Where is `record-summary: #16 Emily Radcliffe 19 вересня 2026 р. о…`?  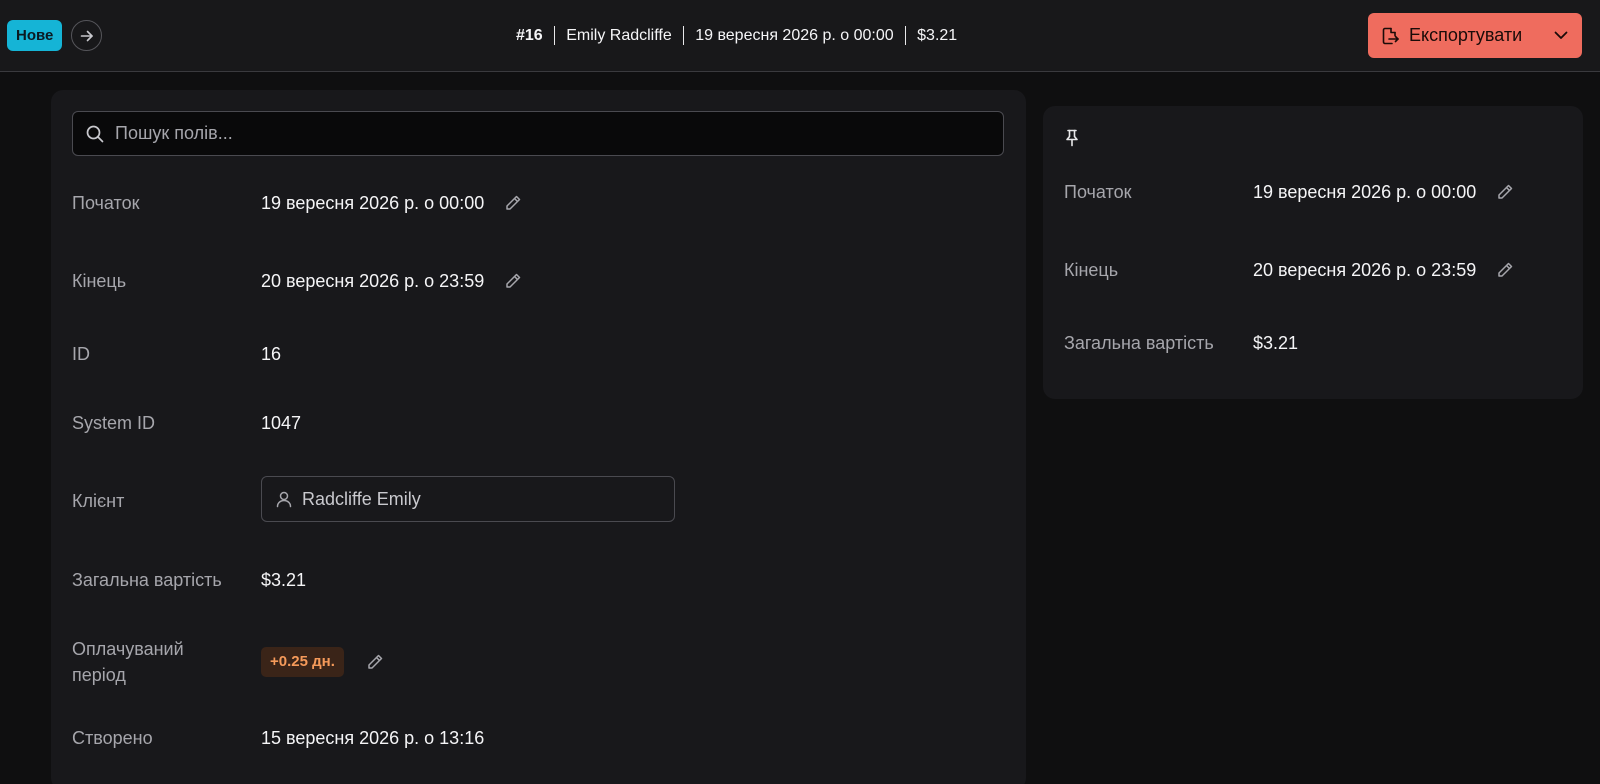 record-summary: #16 Emily Radcliffe 19 вересня 2026 р. о… is located at coordinates (736, 35).